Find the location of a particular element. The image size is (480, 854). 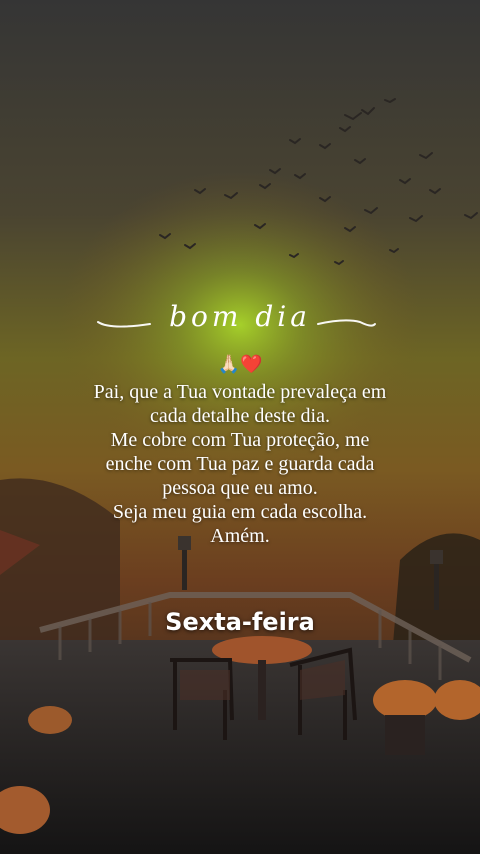

message-line: Amém. is located at coordinates (240, 536).